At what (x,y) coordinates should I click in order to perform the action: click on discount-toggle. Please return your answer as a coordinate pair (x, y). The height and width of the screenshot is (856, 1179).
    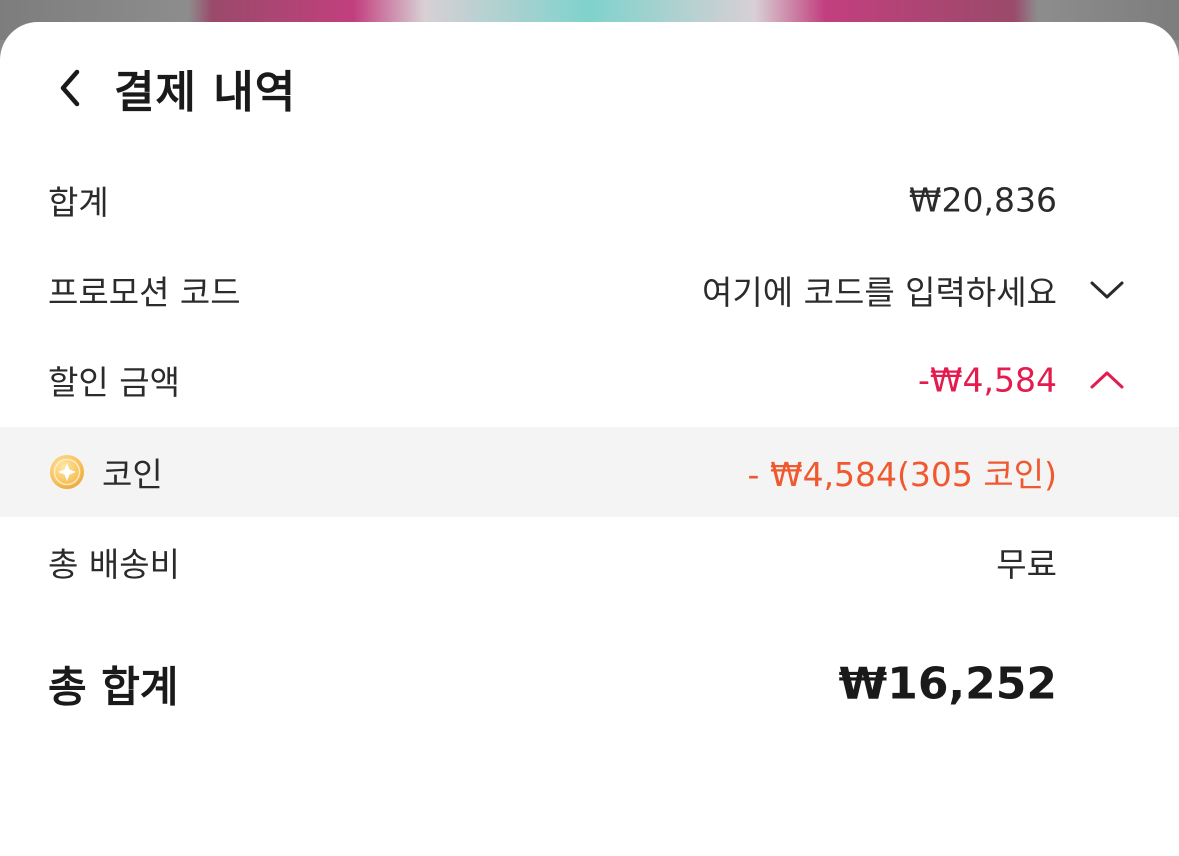
    Looking at the image, I should click on (1107, 380).